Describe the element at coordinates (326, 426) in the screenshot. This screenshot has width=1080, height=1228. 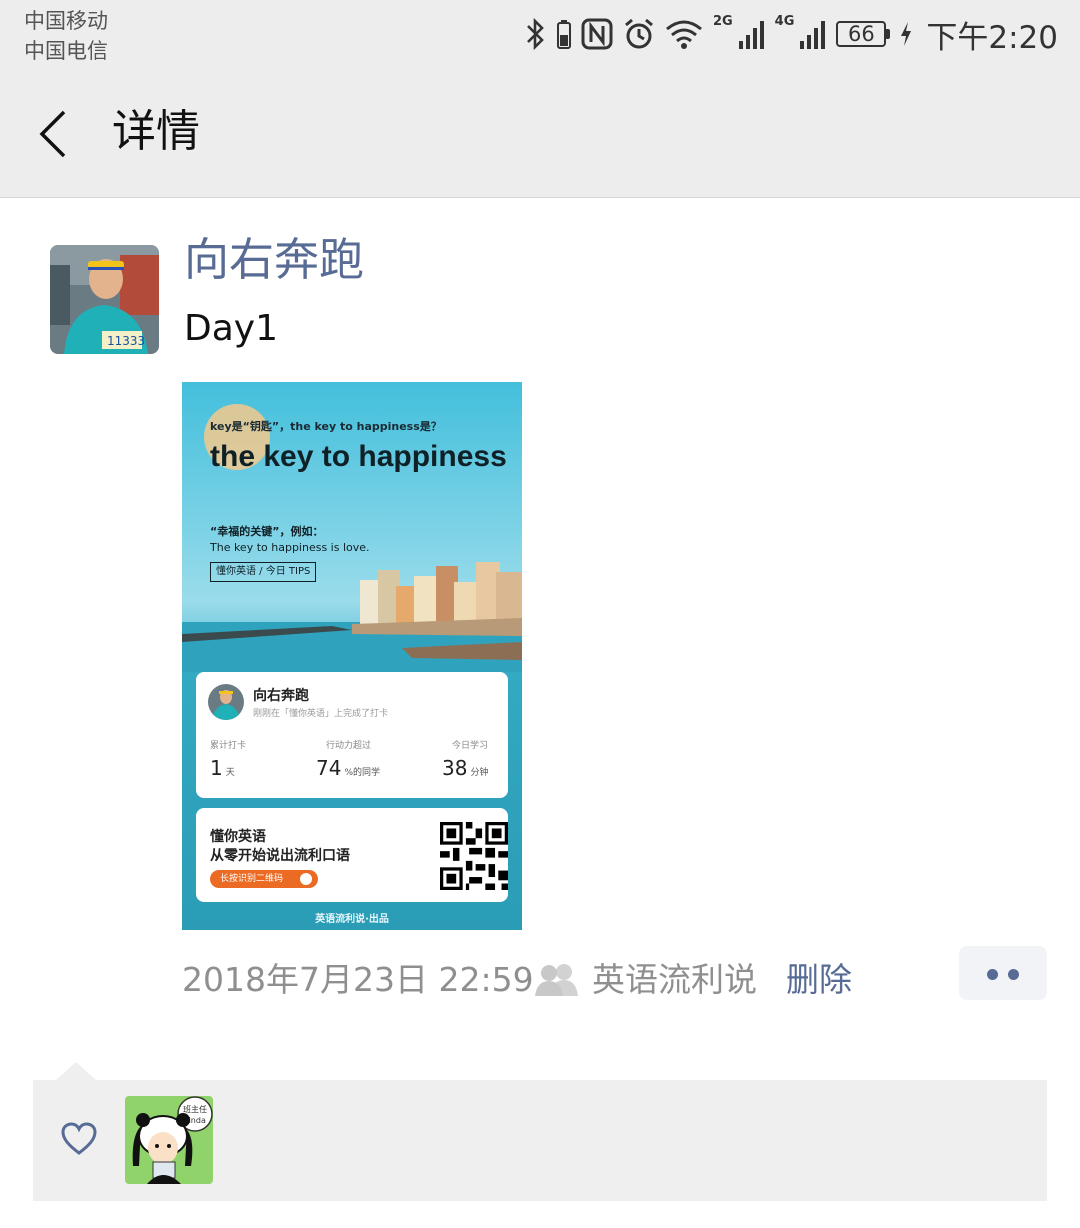
I see `image-question: key是“钥匙”，the key to happiness是？` at that location.